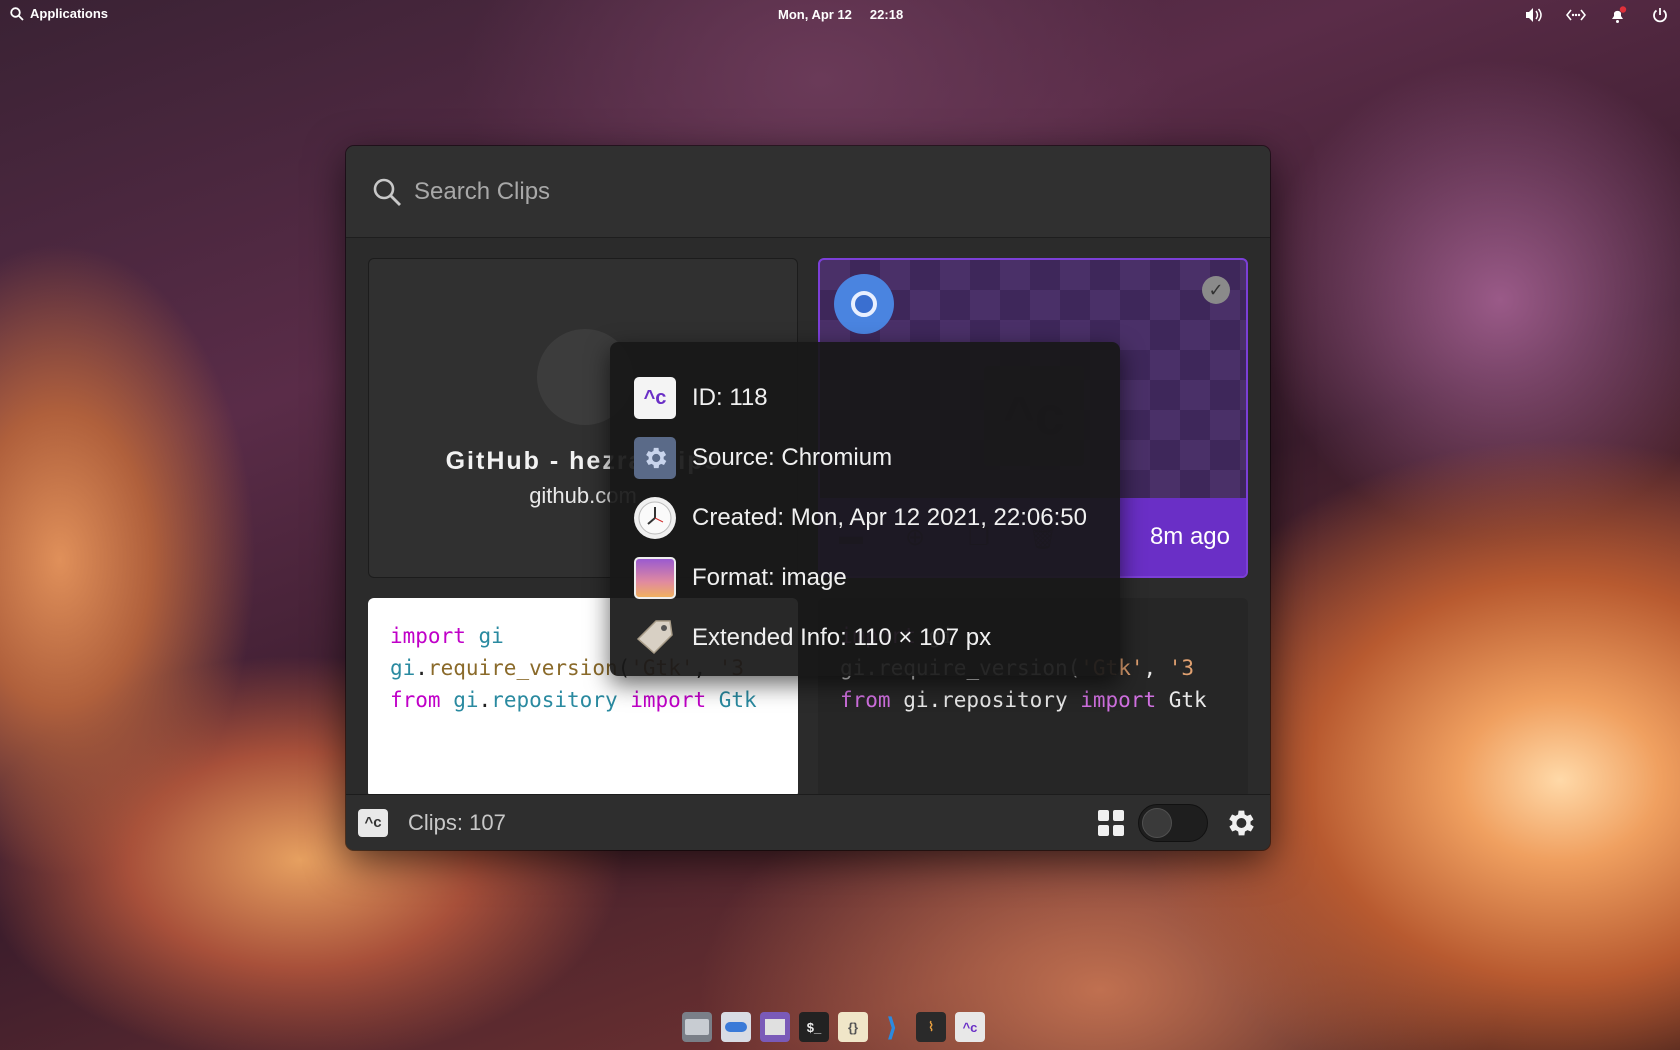 The height and width of the screenshot is (1050, 1680). Describe the element at coordinates (808, 822) in the screenshot. I see `bottom-bar: ^c Clips: 107` at that location.